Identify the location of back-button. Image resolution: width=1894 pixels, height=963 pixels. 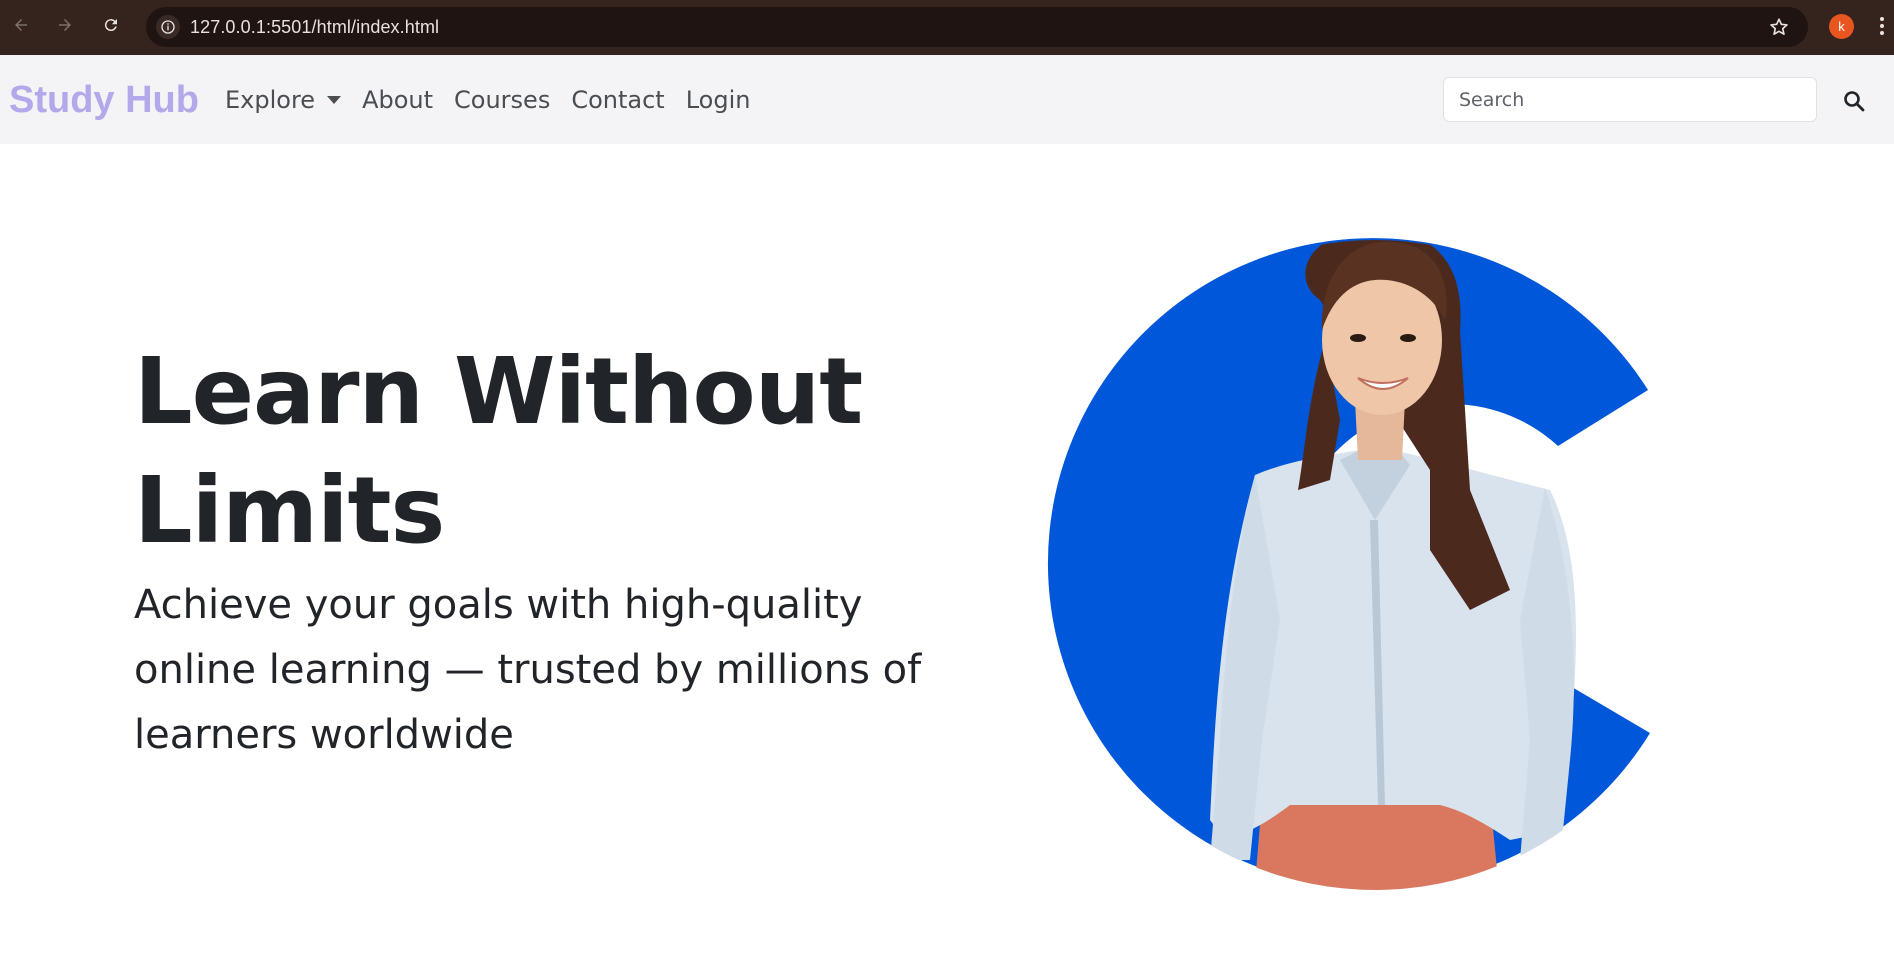
(21, 25).